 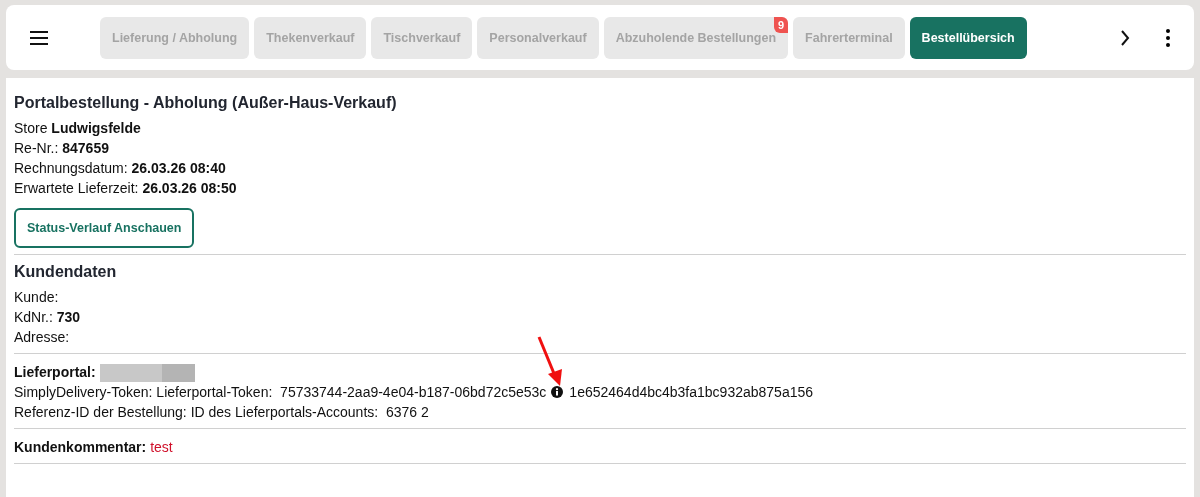 I want to click on token-label: SimplyDelivery-Token: Lieferportal-Token:, so click(x=143, y=392).